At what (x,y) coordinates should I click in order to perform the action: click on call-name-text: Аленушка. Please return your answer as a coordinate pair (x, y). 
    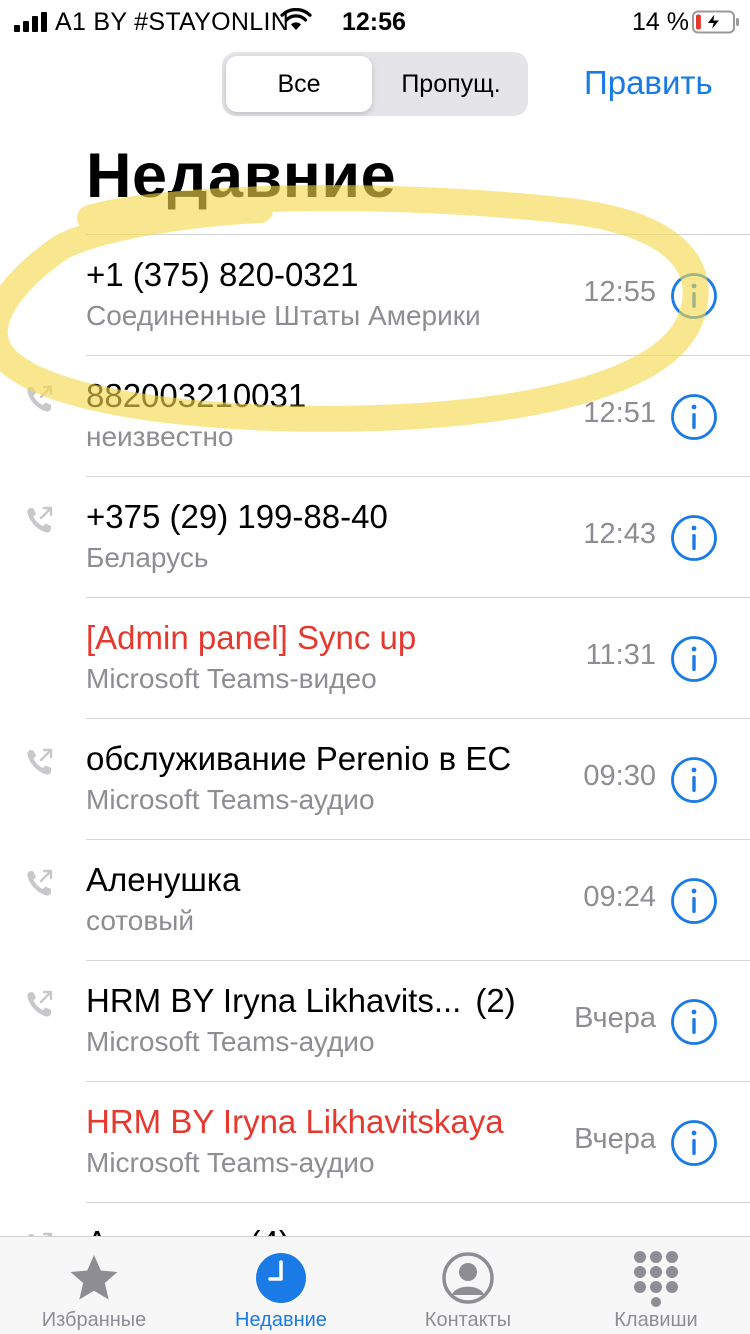
    Looking at the image, I should click on (163, 879).